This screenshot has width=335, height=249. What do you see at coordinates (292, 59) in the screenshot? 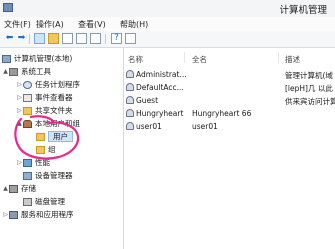
I see `column-header-description: 描述` at bounding box center [292, 59].